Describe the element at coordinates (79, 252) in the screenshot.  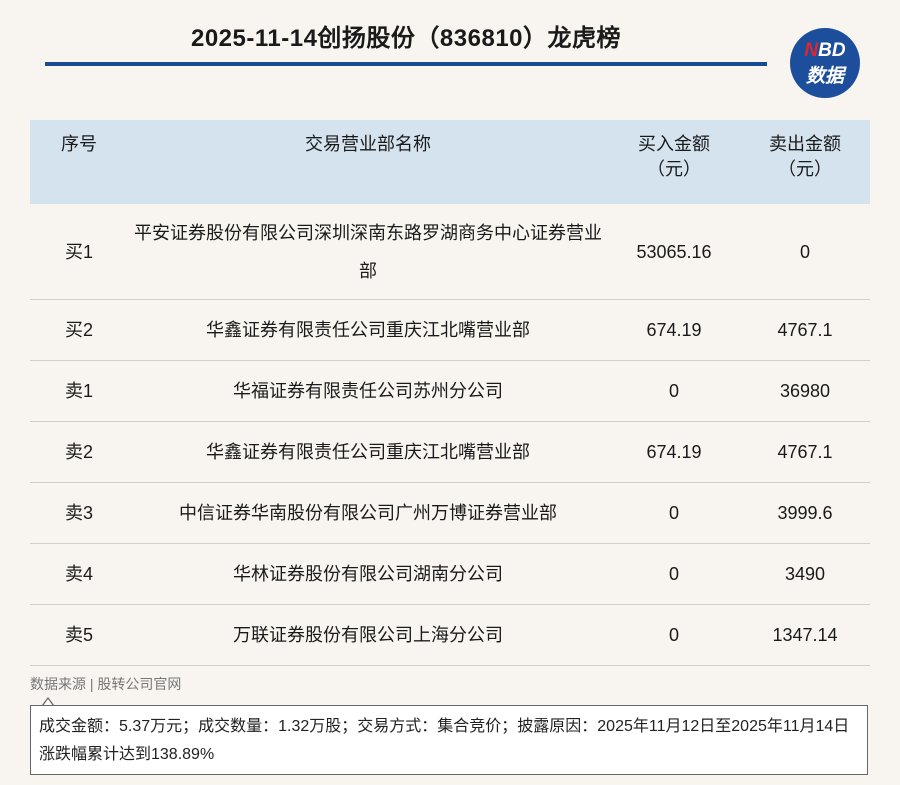
I see `row-no: 买1` at that location.